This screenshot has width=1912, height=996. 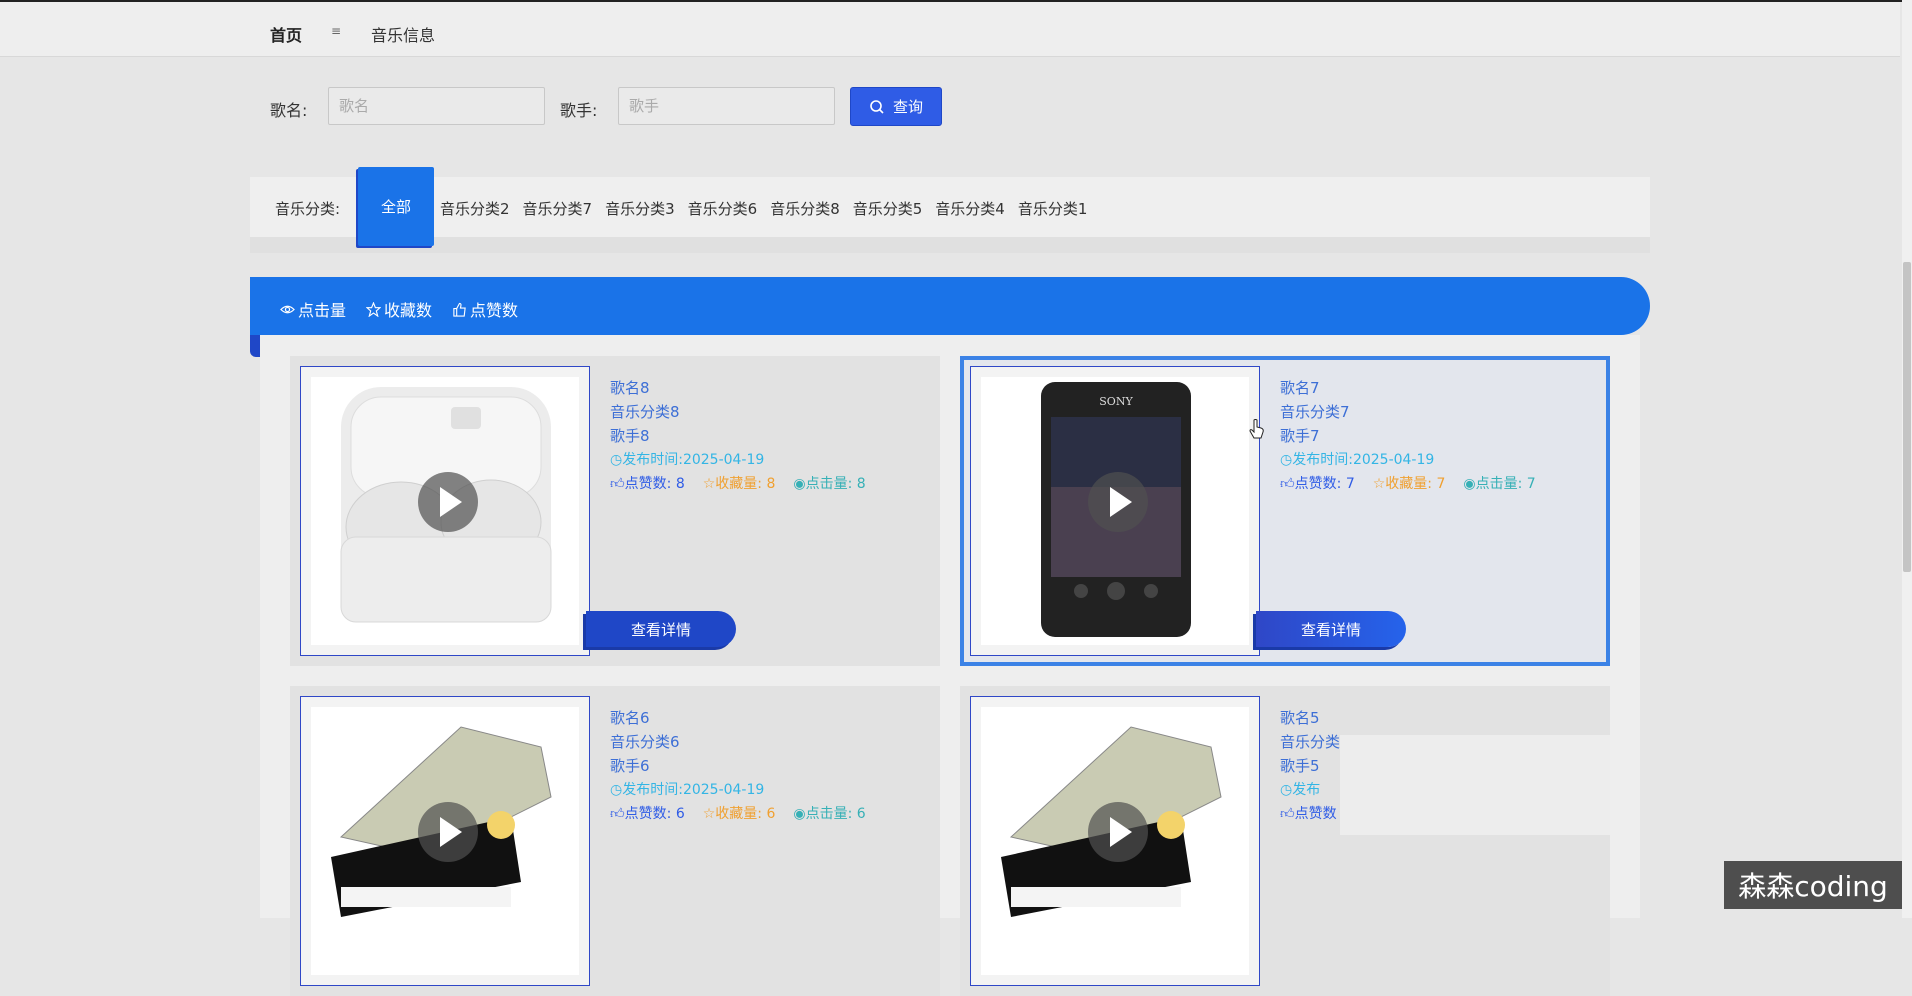 What do you see at coordinates (1499, 484) in the screenshot?
I see `click-count: ◉点击量: 7` at bounding box center [1499, 484].